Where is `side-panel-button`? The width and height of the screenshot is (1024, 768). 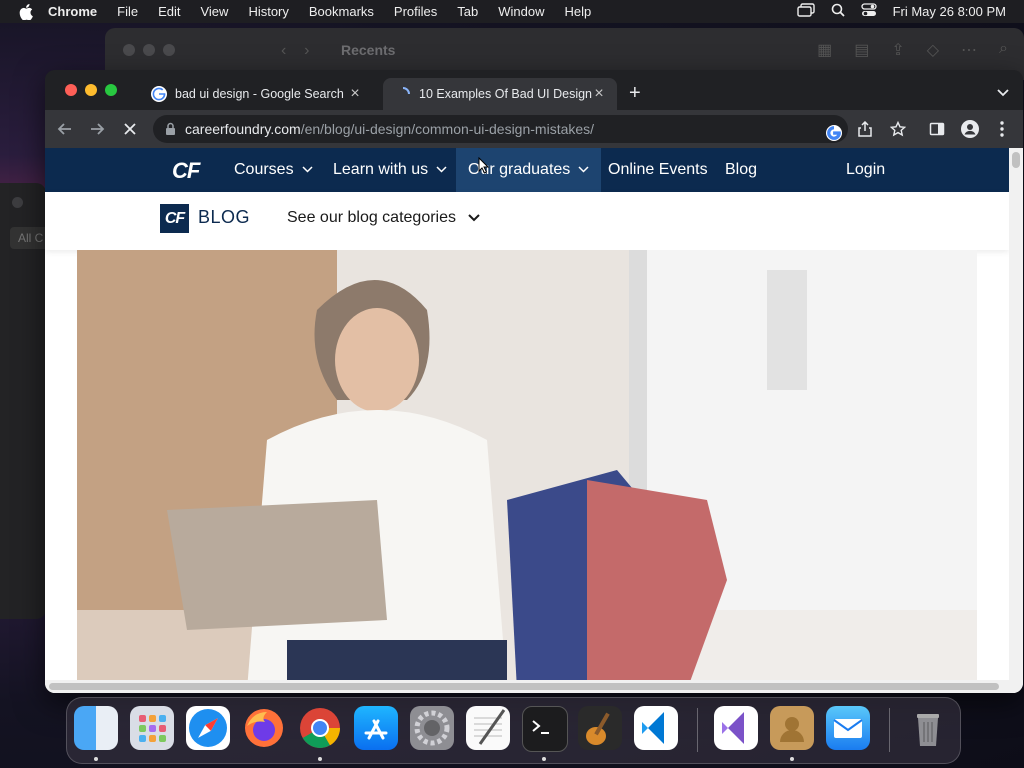 side-panel-button is located at coordinates (937, 129).